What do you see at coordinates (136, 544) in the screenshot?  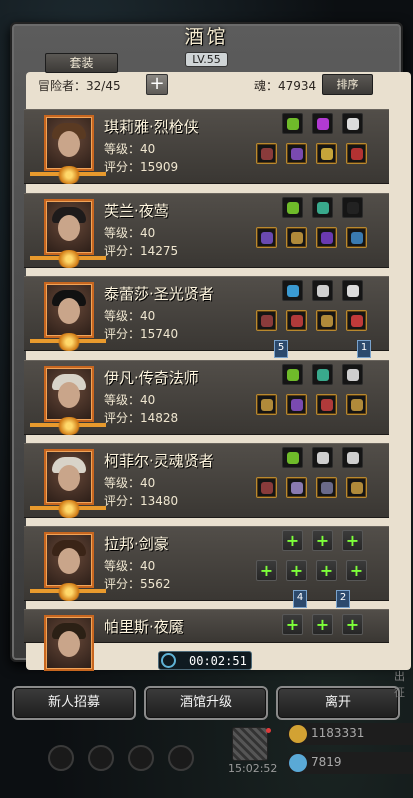 I see `hero-name: 拉邦·剑豪` at bounding box center [136, 544].